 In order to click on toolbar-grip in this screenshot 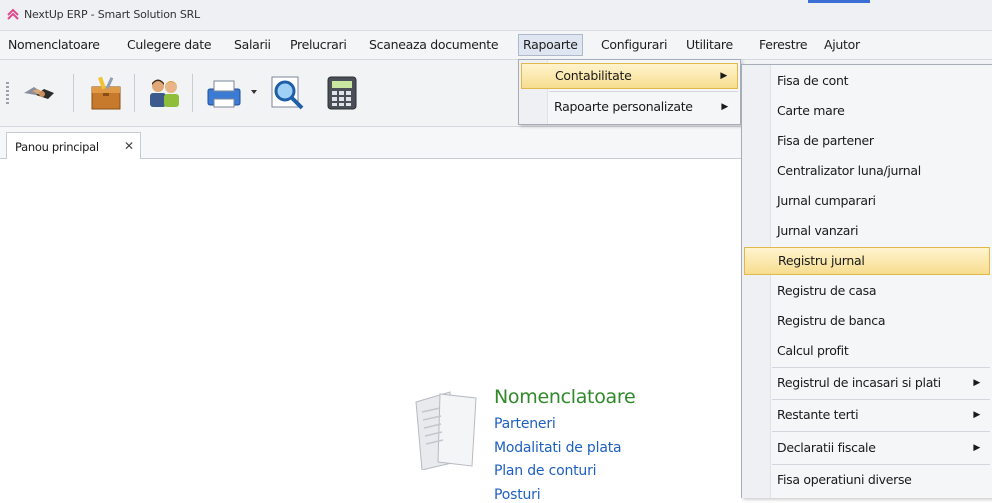, I will do `click(7, 93)`.